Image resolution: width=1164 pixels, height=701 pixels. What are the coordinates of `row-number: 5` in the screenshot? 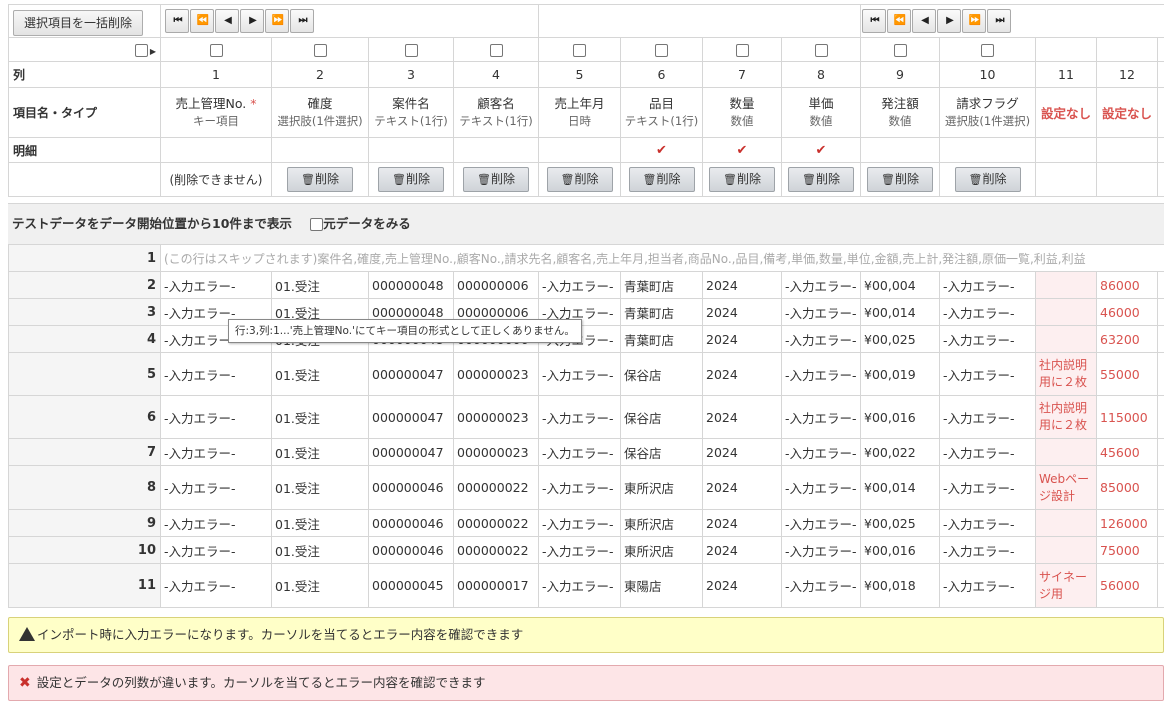 It's located at (84, 374).